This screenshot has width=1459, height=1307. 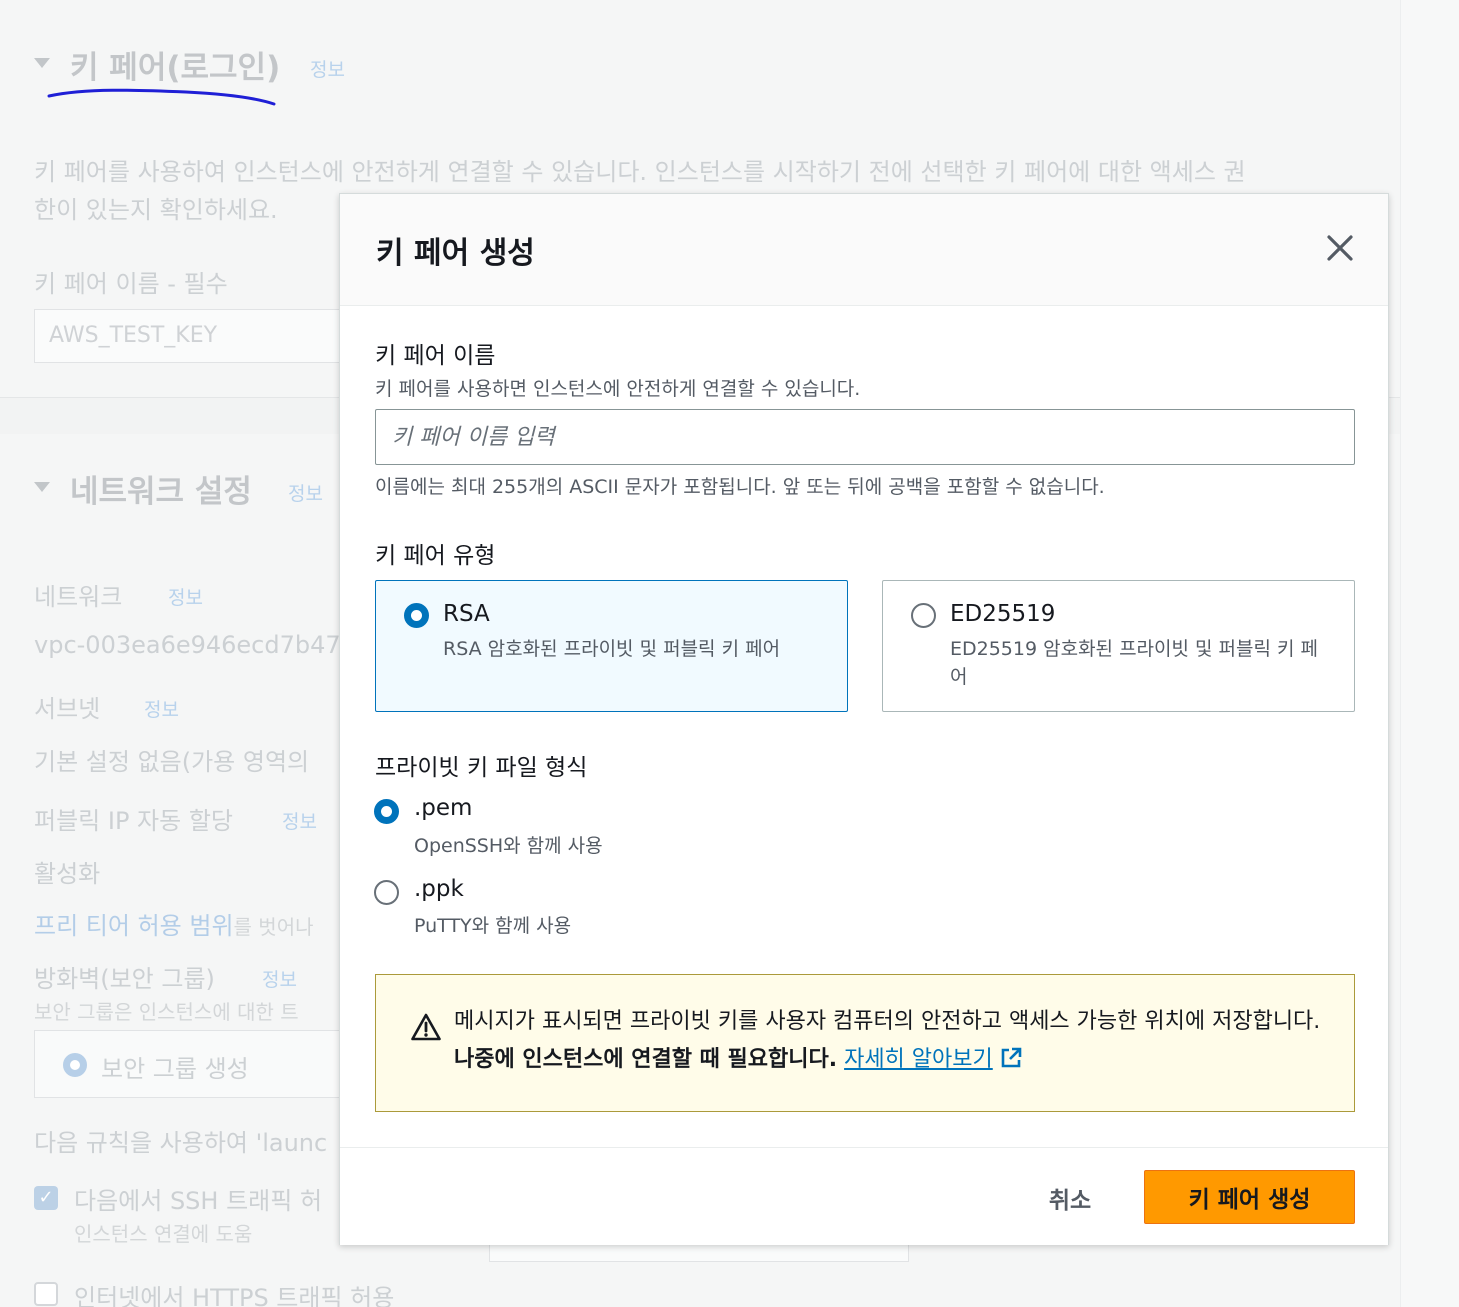 What do you see at coordinates (618, 389) in the screenshot?
I see `keypair-name-description: 키 페어를 사용하면 인스턴스에 안전하게 연결할 수 있습니다.` at bounding box center [618, 389].